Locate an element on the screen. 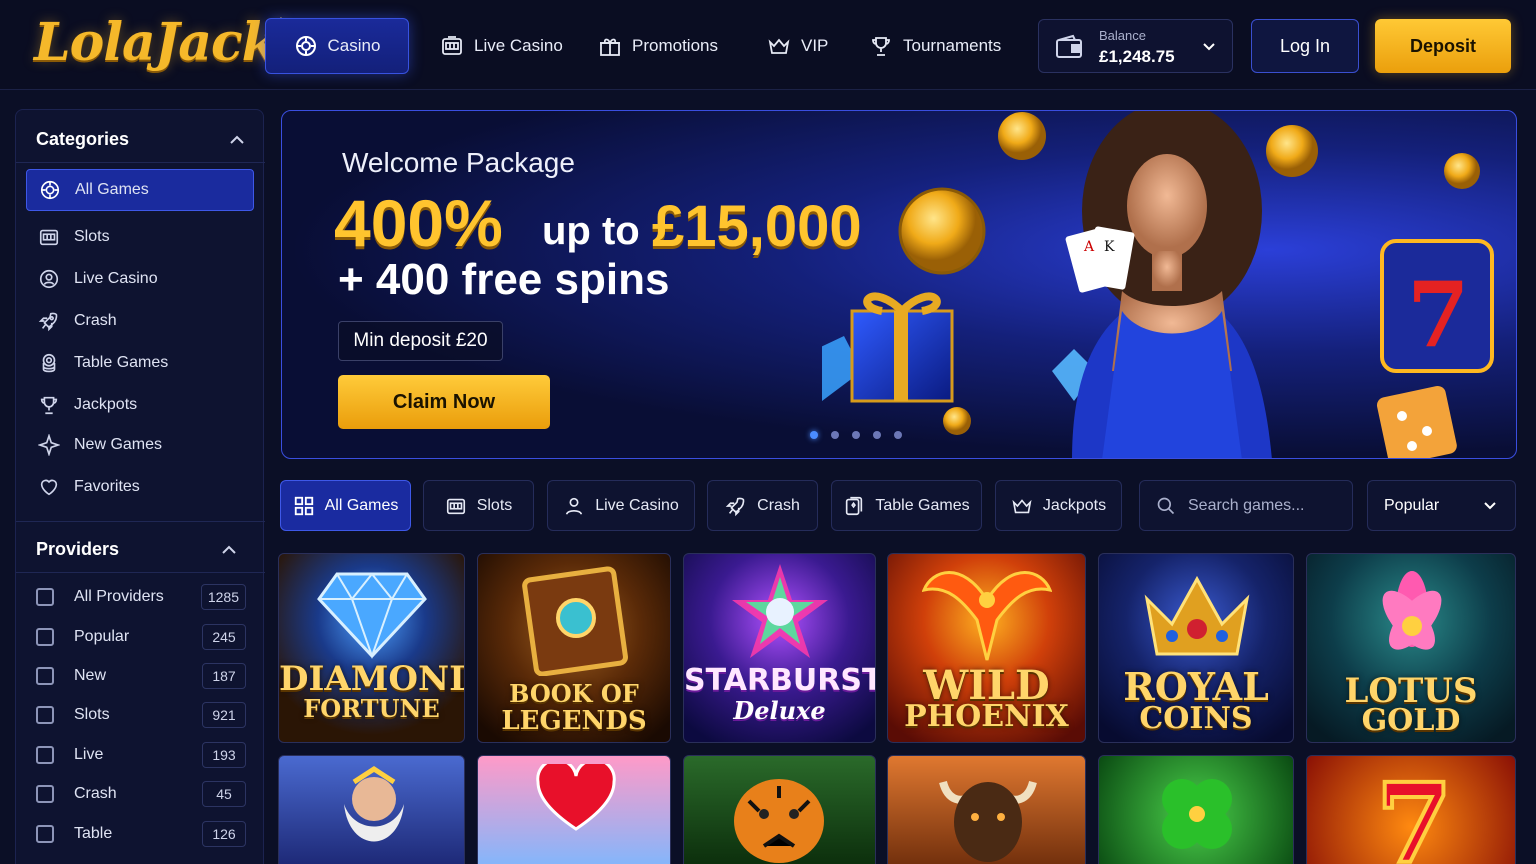 This screenshot has height=864, width=1536. wallet-icon is located at coordinates (1069, 46).